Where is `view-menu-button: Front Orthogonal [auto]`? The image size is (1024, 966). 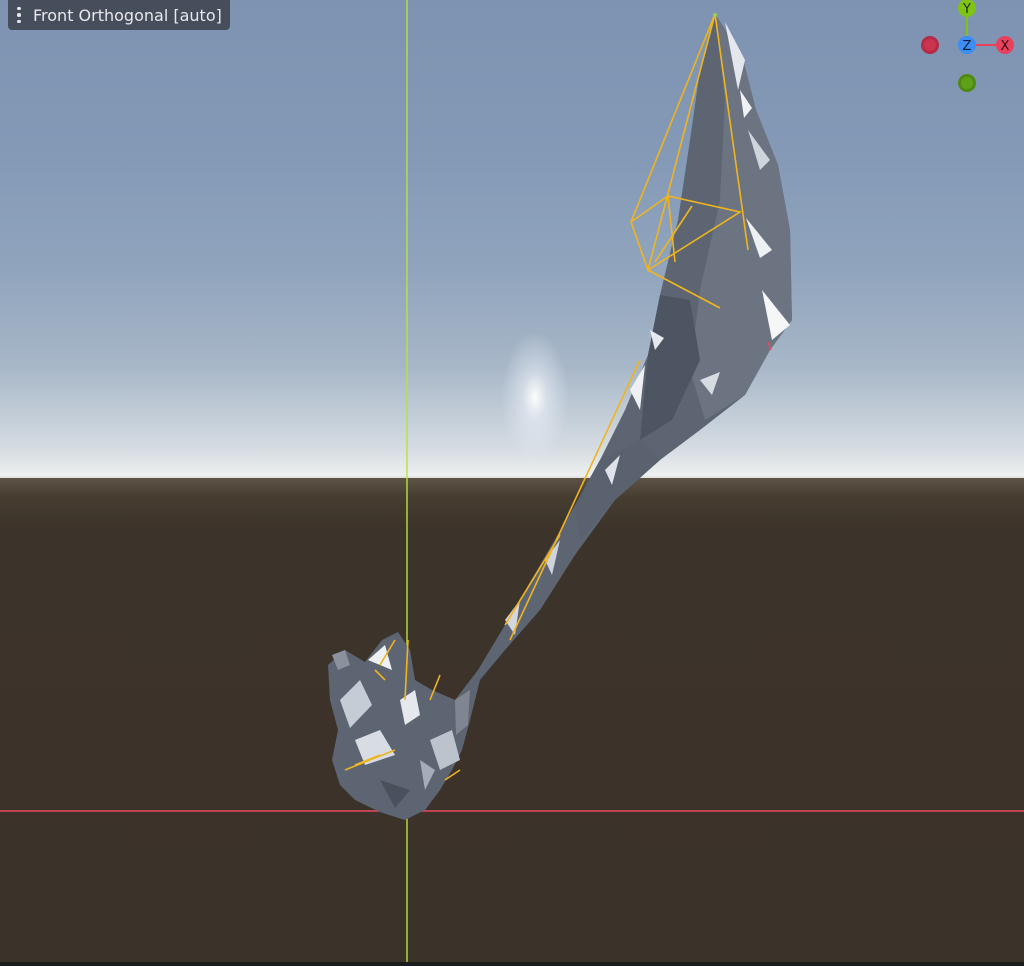 view-menu-button: Front Orthogonal [auto] is located at coordinates (119, 15).